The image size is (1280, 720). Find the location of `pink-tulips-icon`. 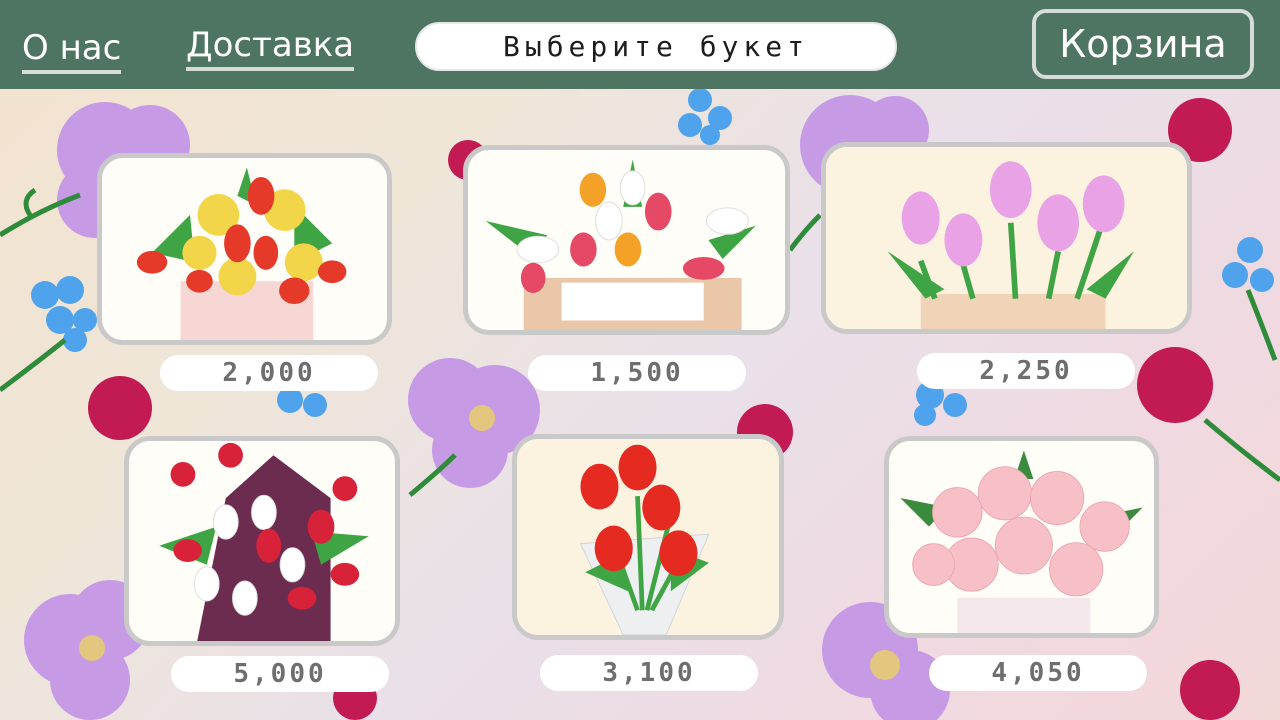

pink-tulips-icon is located at coordinates (1006, 238).